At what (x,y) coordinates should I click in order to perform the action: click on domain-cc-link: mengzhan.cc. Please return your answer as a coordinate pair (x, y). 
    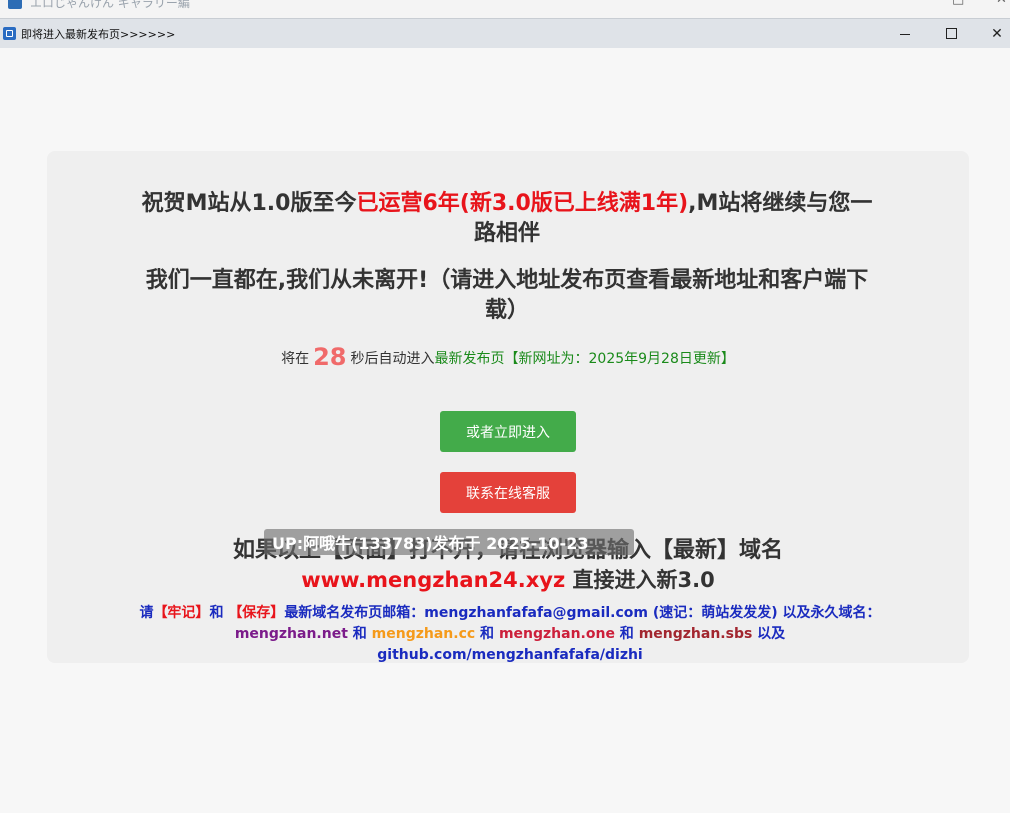
    Looking at the image, I should click on (424, 634).